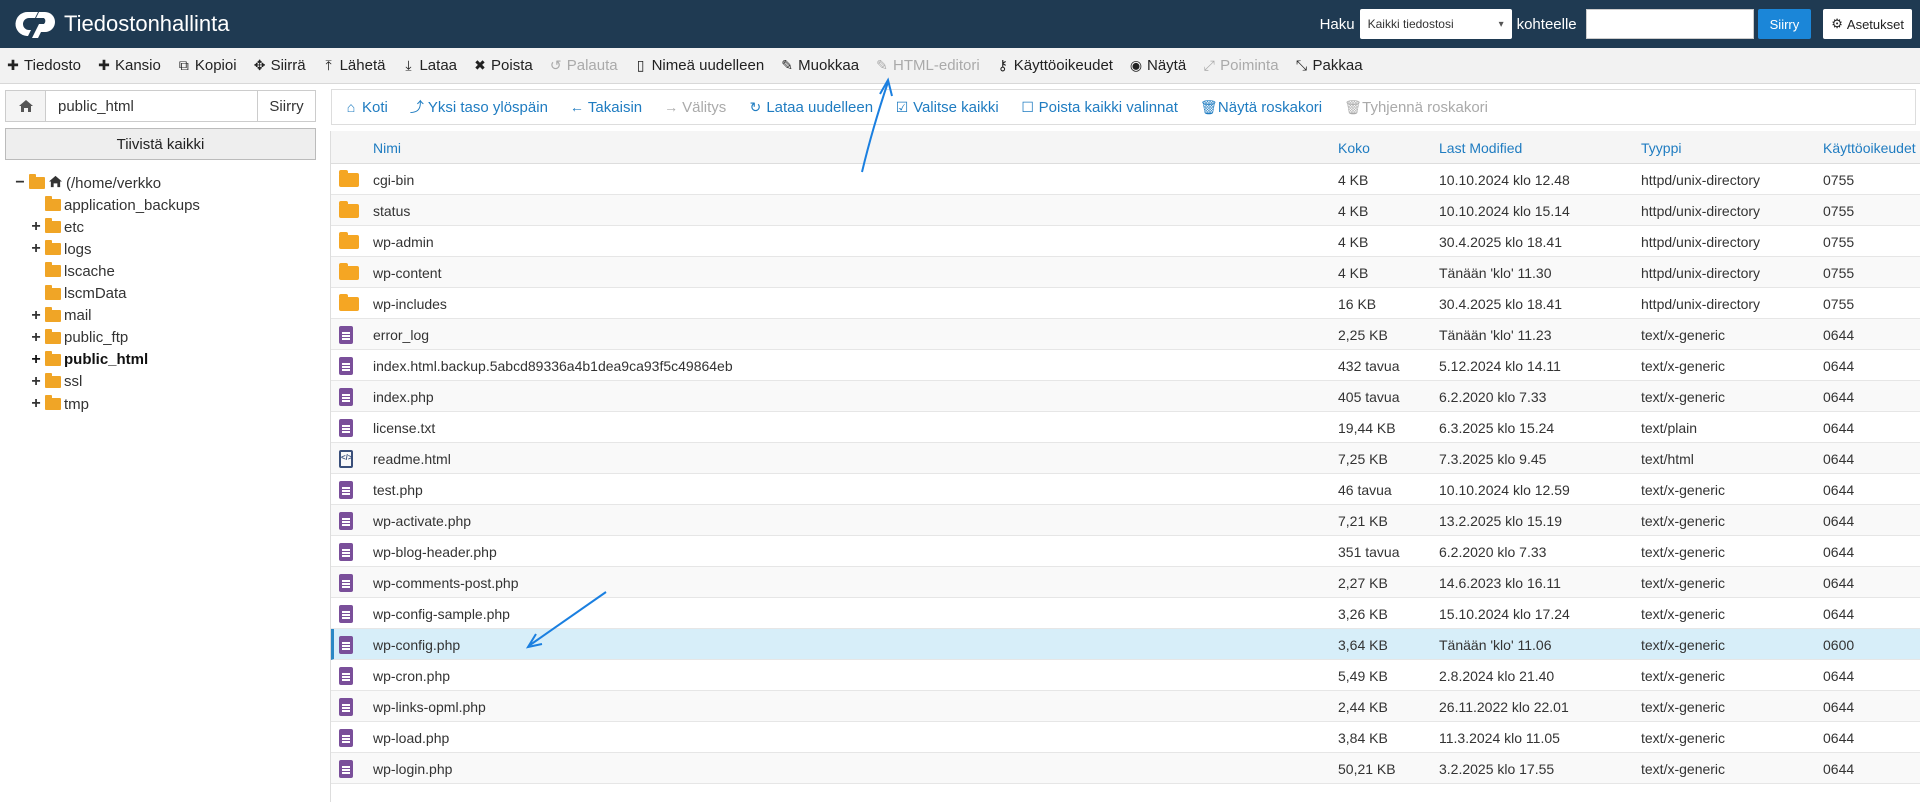  I want to click on toolbar-button-9: ✎ Muokkaa, so click(821, 66).